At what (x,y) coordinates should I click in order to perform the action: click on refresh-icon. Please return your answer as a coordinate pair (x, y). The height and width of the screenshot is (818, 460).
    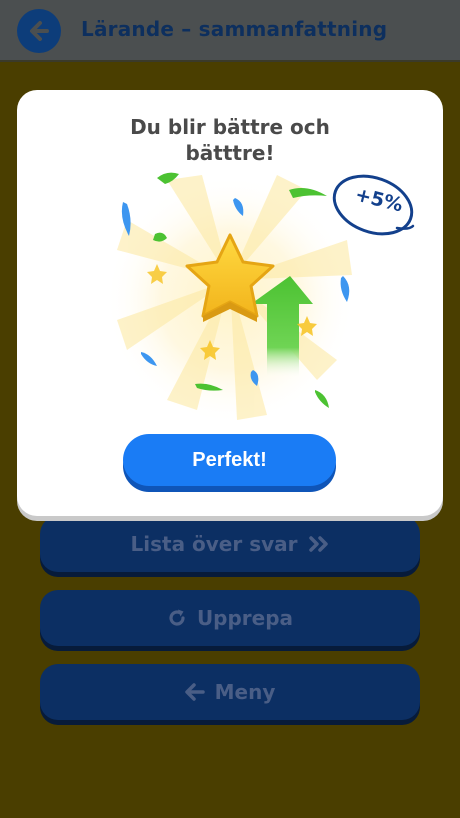
    Looking at the image, I should click on (177, 617).